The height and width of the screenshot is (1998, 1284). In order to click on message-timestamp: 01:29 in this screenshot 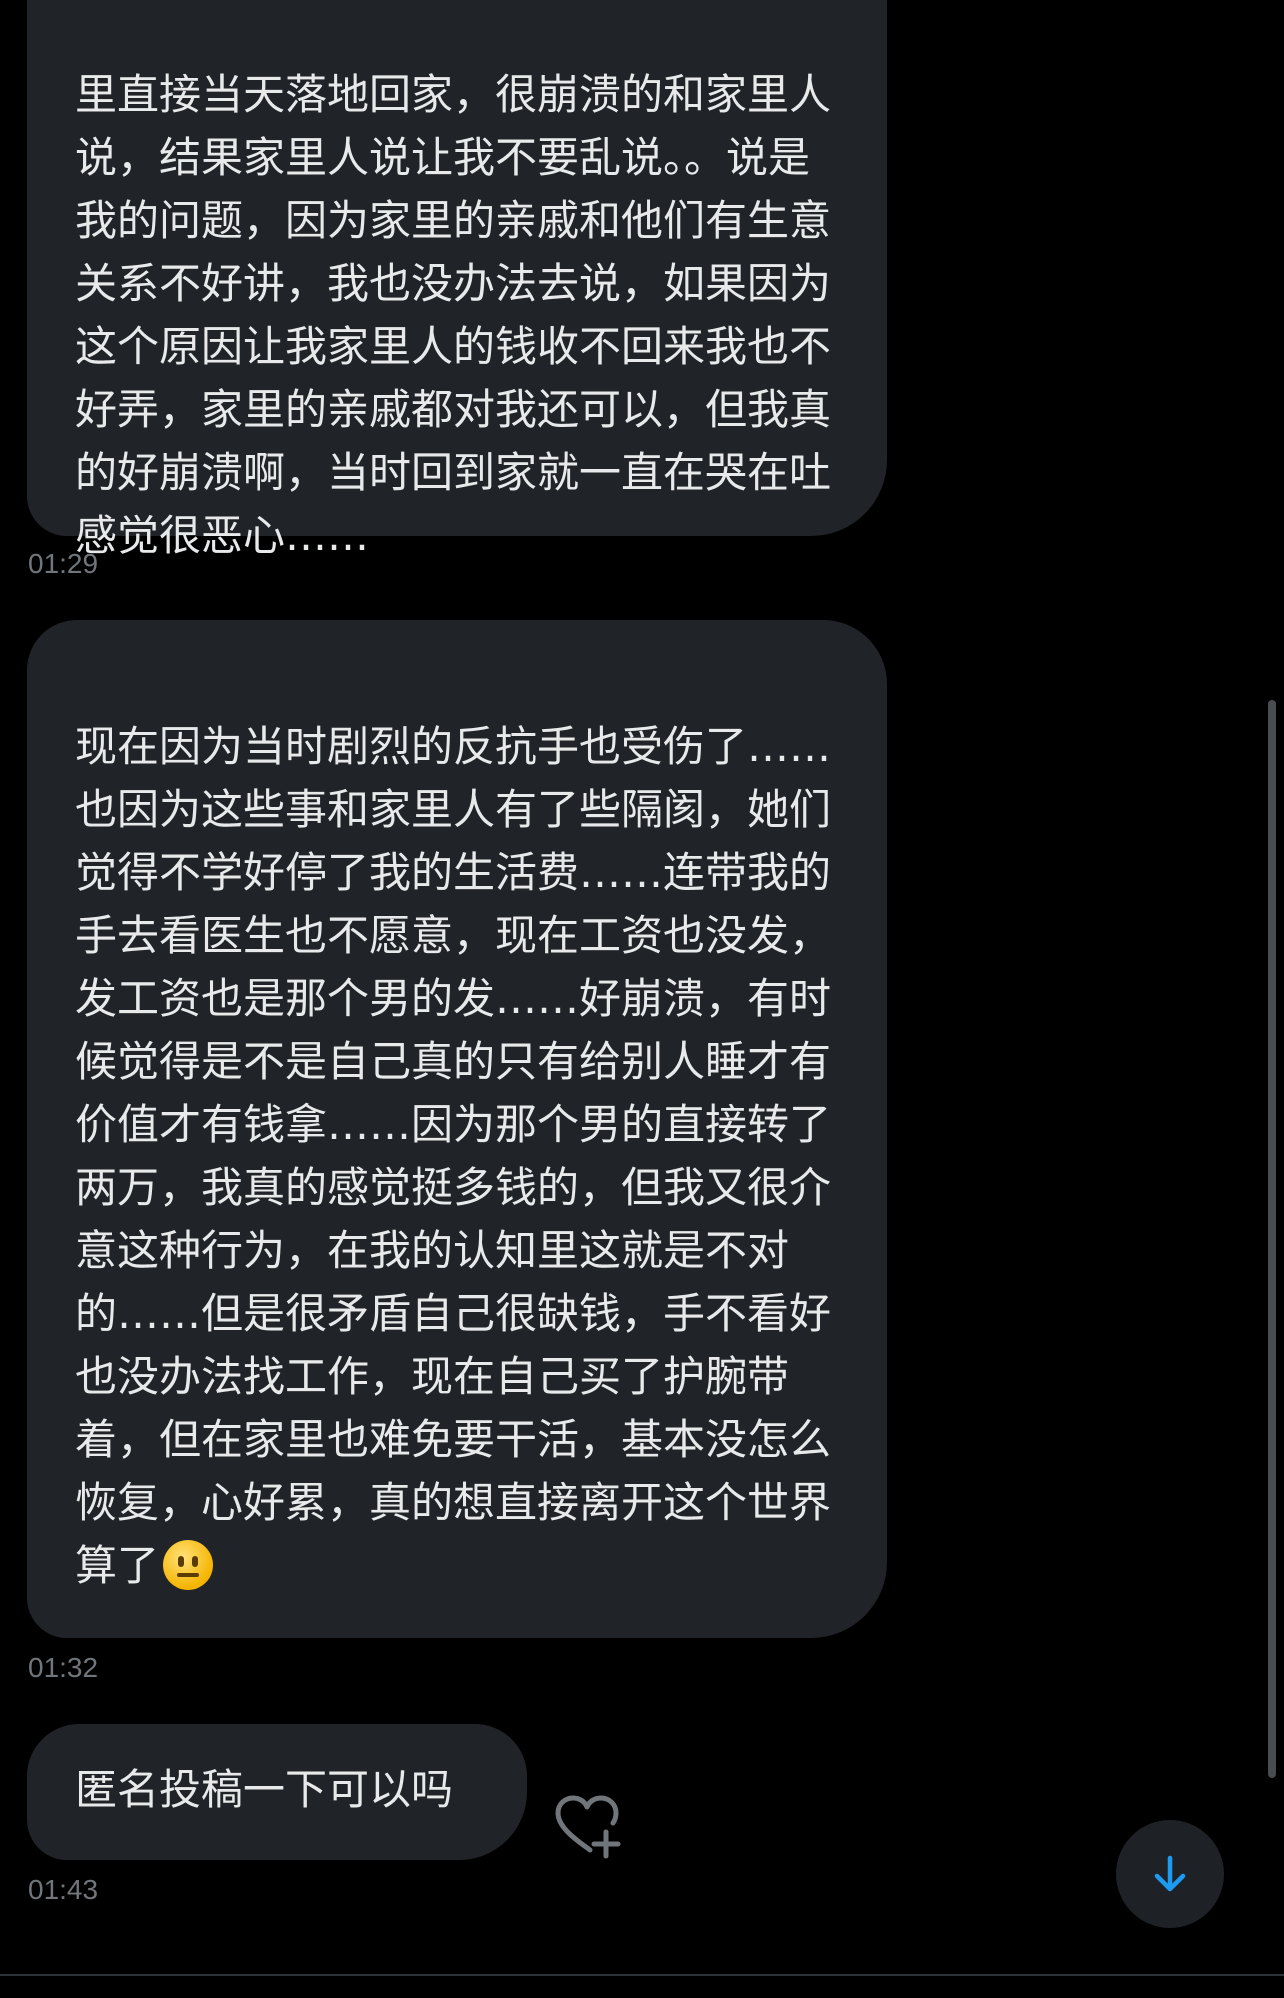, I will do `click(63, 563)`.